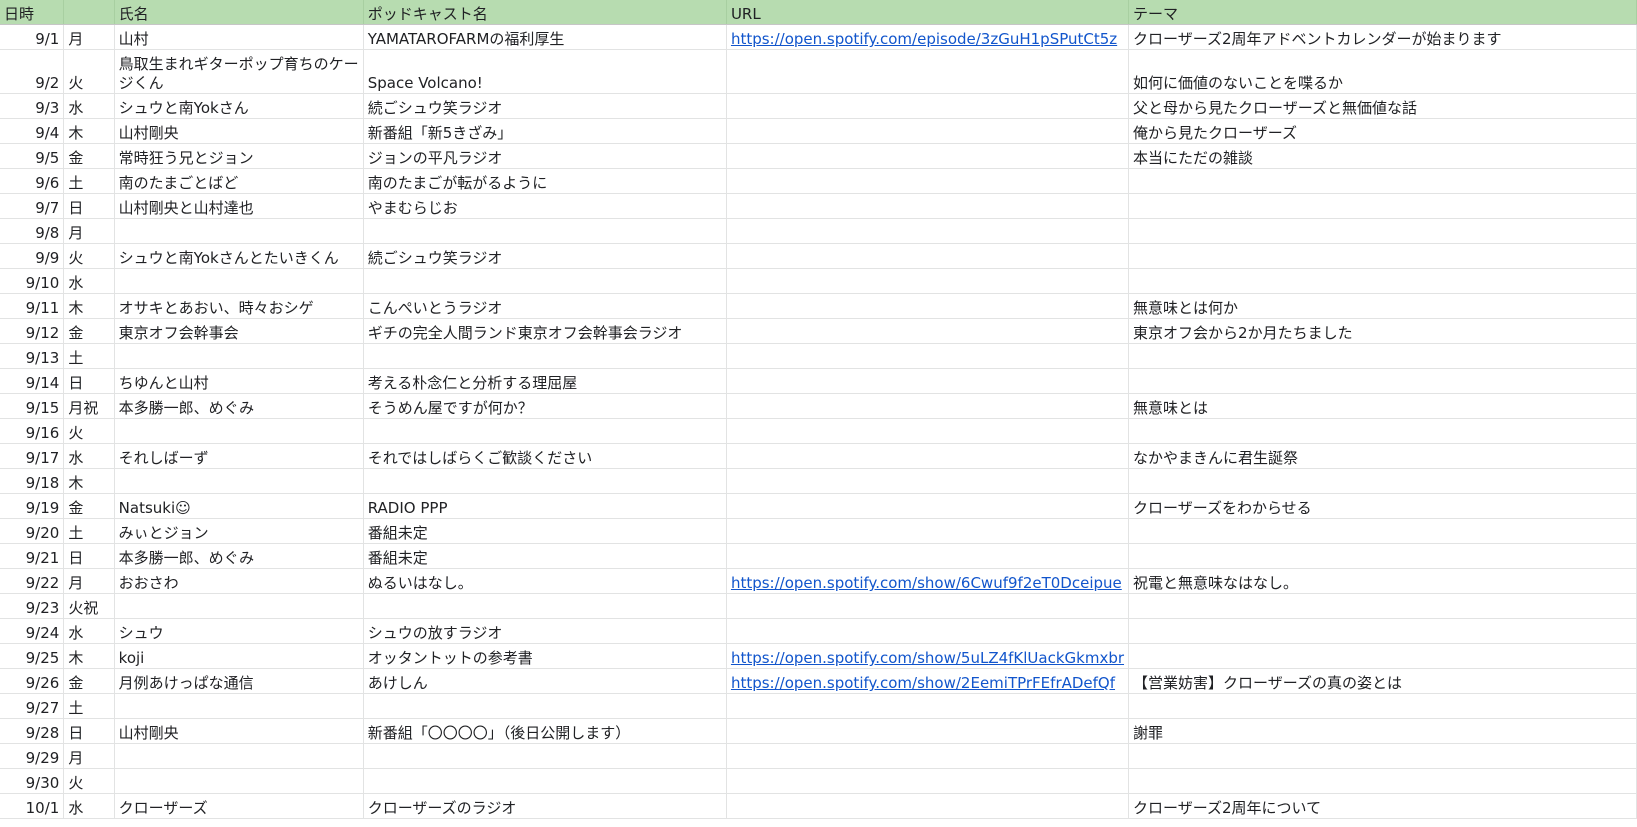  I want to click on cell-name: 南のたまごとばど, so click(239, 181).